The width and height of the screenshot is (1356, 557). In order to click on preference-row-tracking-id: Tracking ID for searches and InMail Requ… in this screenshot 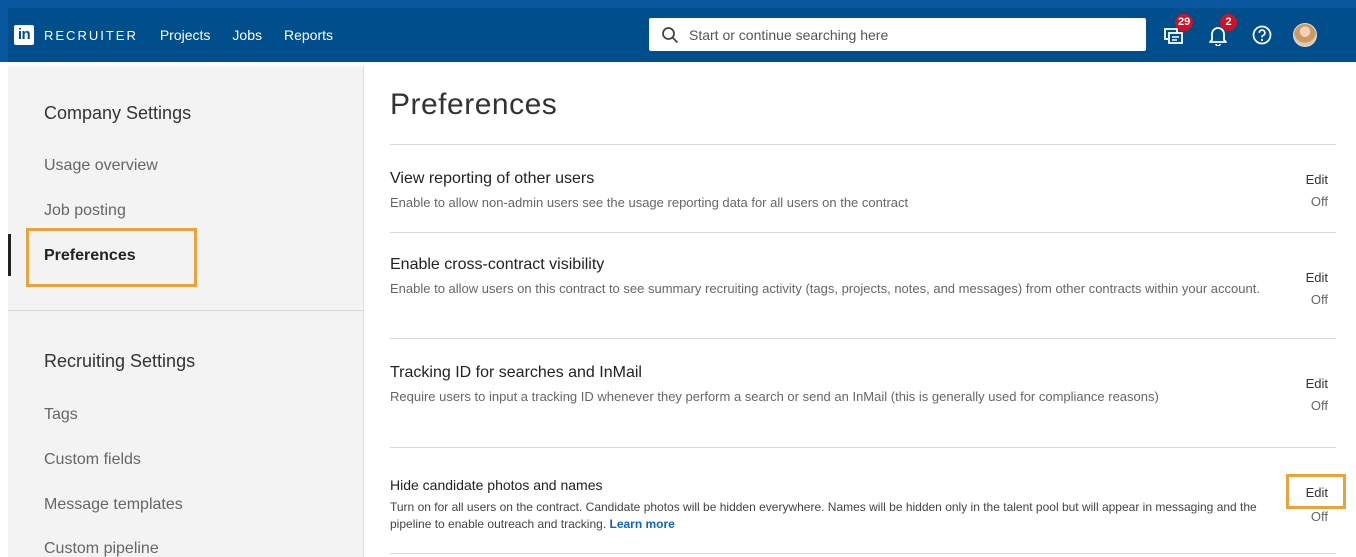, I will do `click(863, 388)`.